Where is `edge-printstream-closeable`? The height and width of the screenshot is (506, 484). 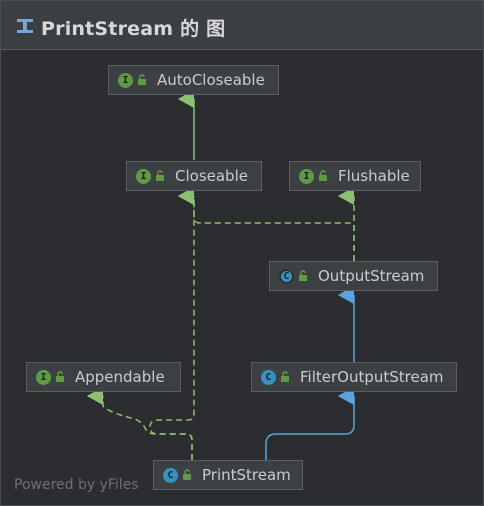 edge-printstream-closeable is located at coordinates (172, 323).